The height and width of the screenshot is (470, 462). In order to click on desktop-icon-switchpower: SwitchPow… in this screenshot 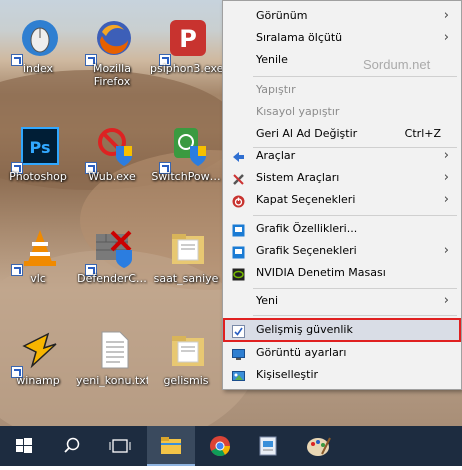, I will do `click(186, 158)`.